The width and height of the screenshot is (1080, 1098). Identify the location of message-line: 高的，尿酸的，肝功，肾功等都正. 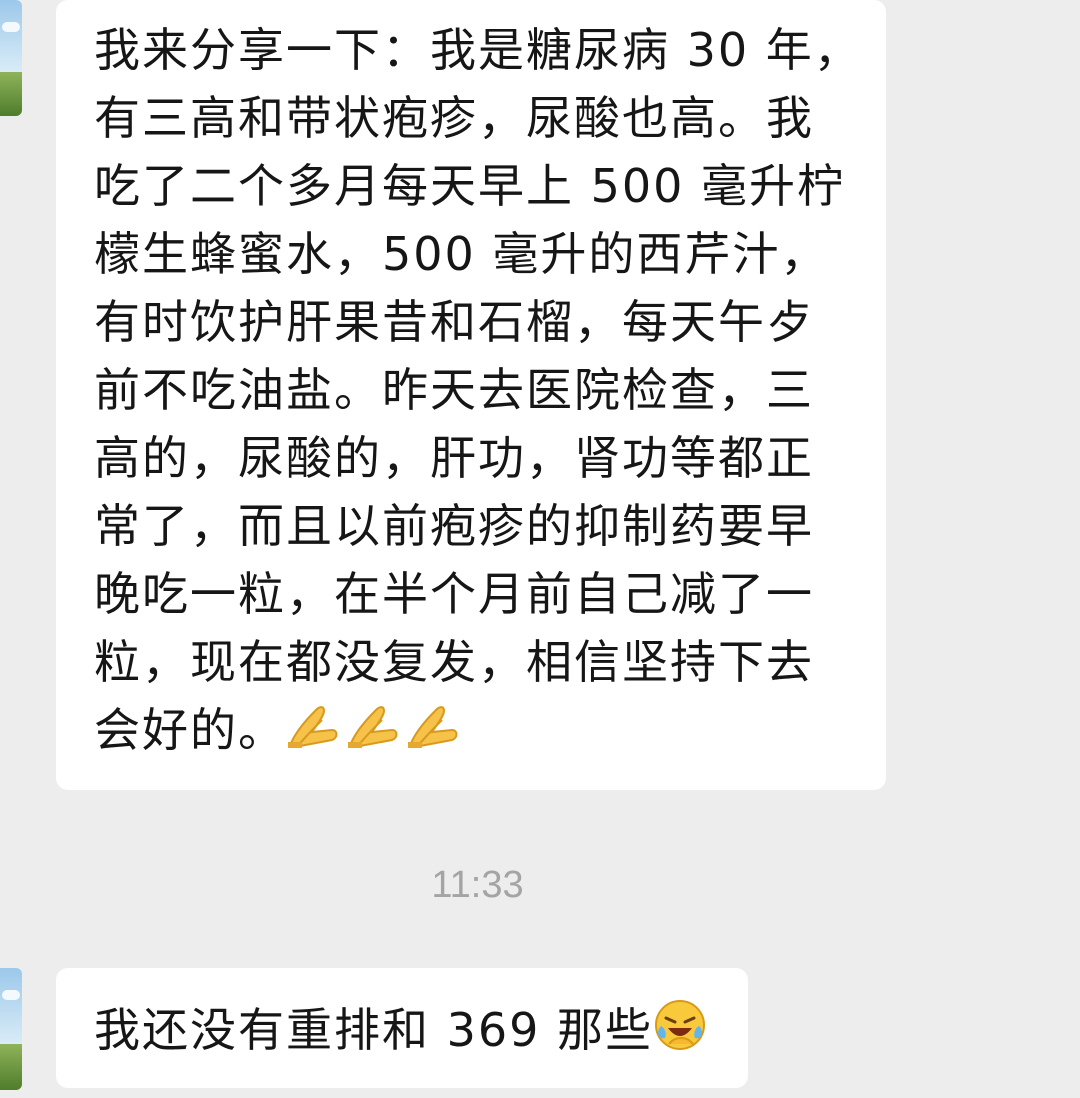
(454, 458).